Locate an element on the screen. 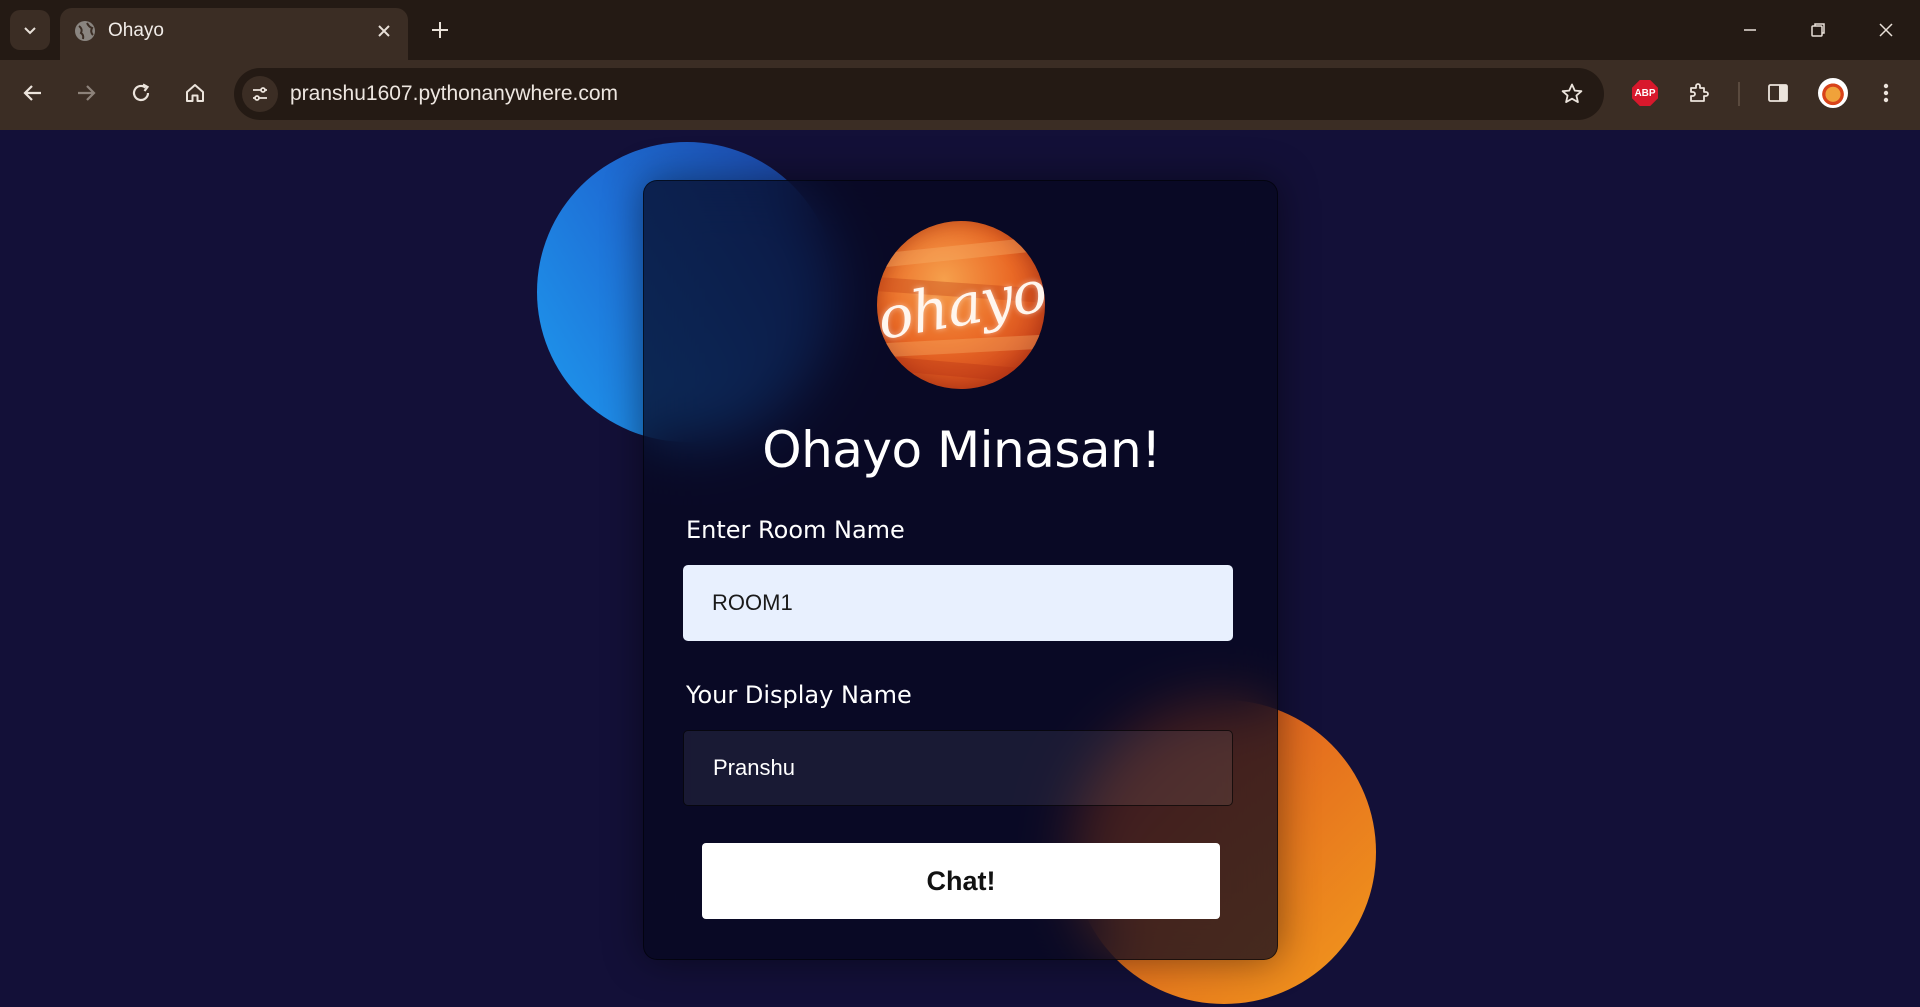 The width and height of the screenshot is (1920, 1007). tune-icon is located at coordinates (260, 94).